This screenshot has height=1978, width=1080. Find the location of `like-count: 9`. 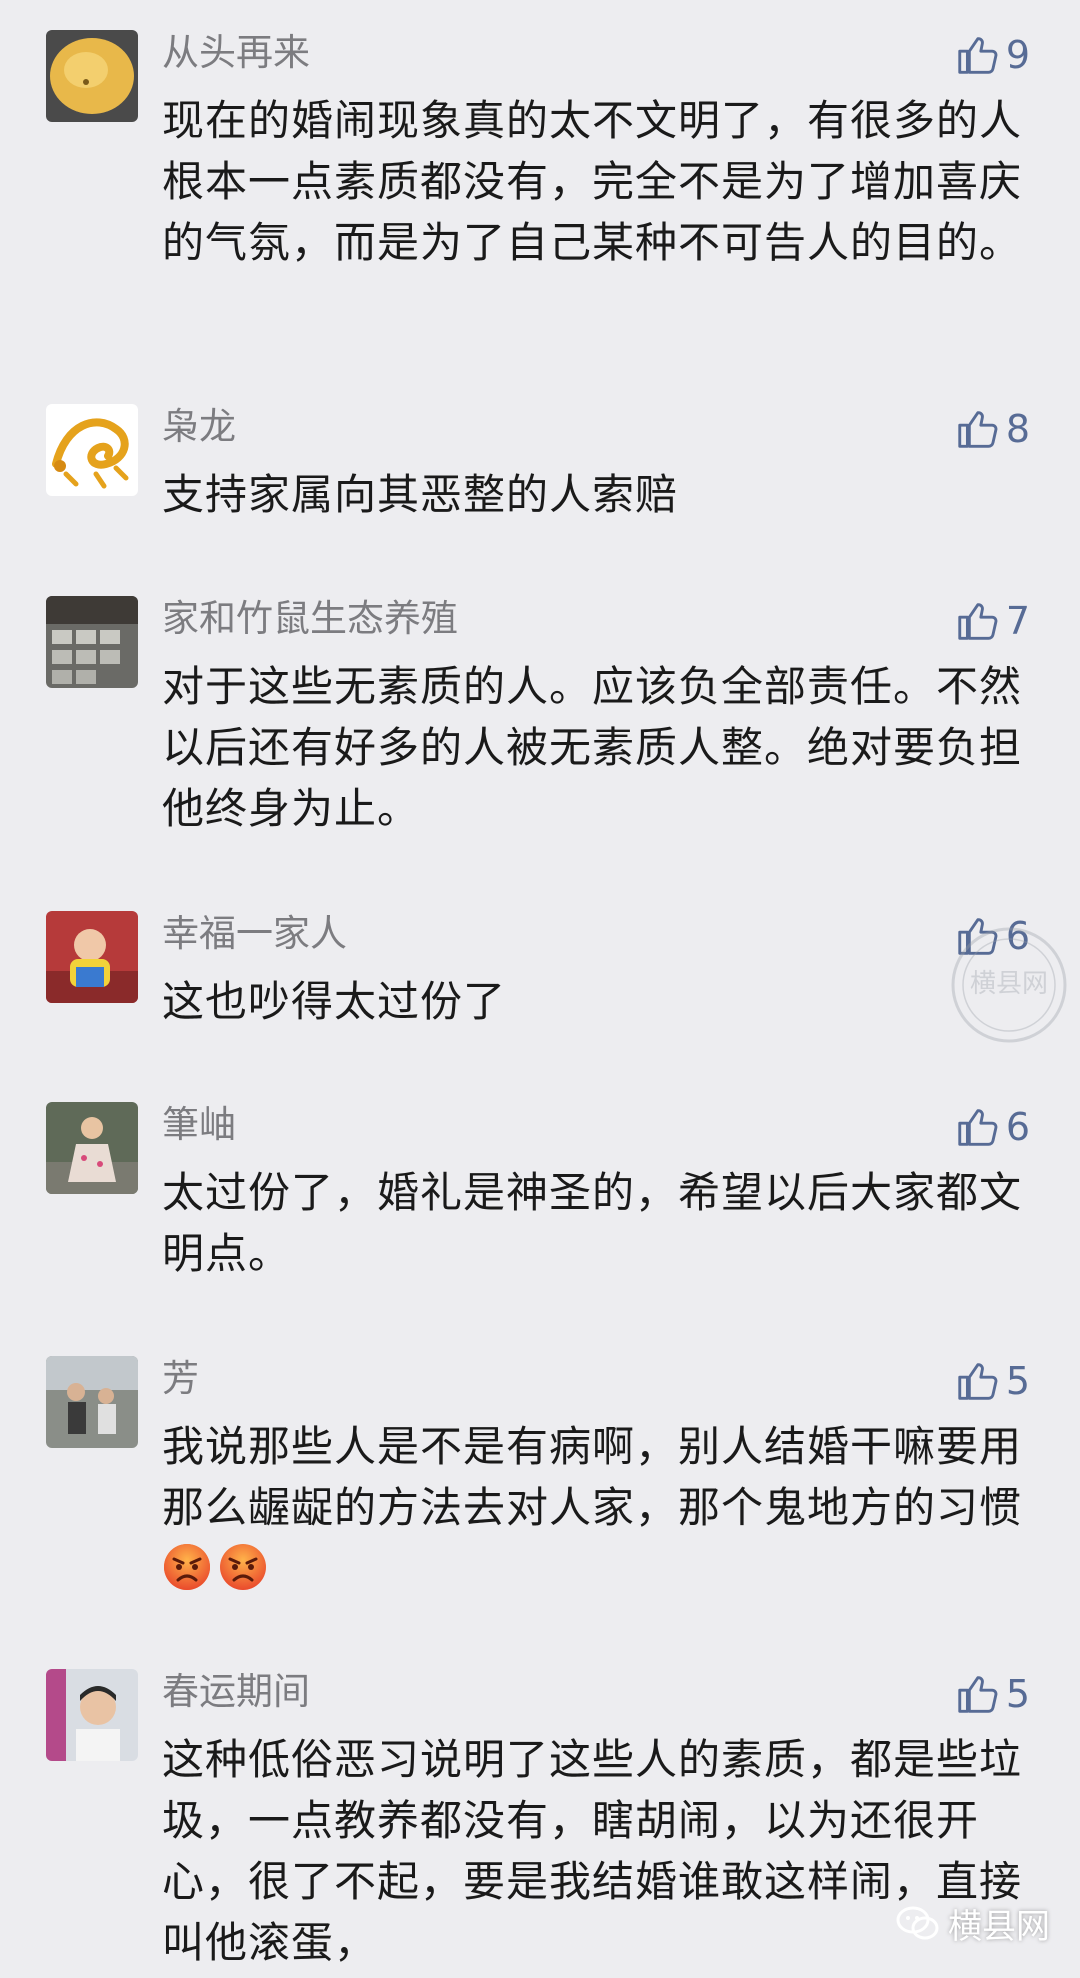

like-count: 9 is located at coordinates (1017, 55).